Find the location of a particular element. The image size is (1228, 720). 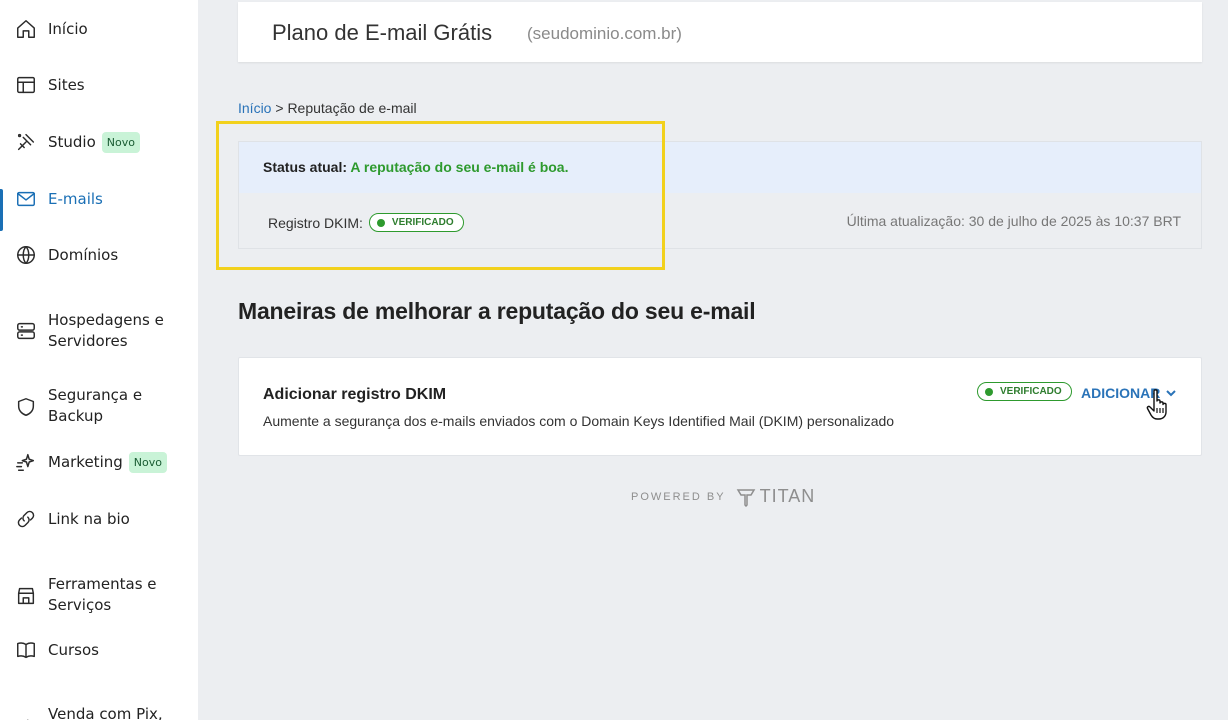

hand-cursor-icon is located at coordinates (1156, 404).